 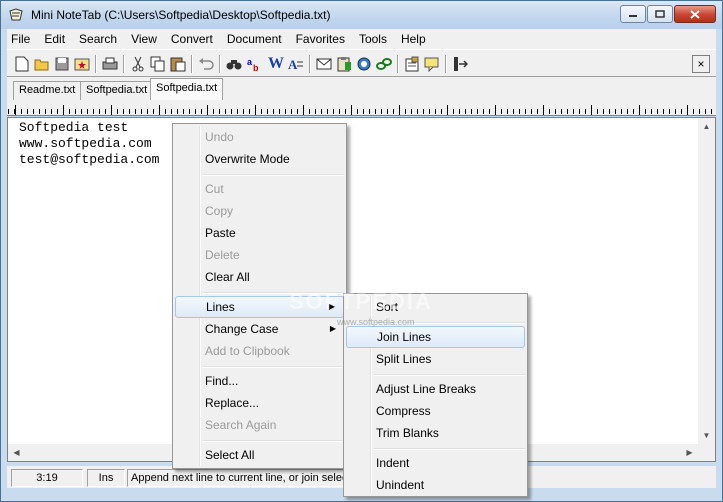 I want to click on maximize-button, so click(x=660, y=14).